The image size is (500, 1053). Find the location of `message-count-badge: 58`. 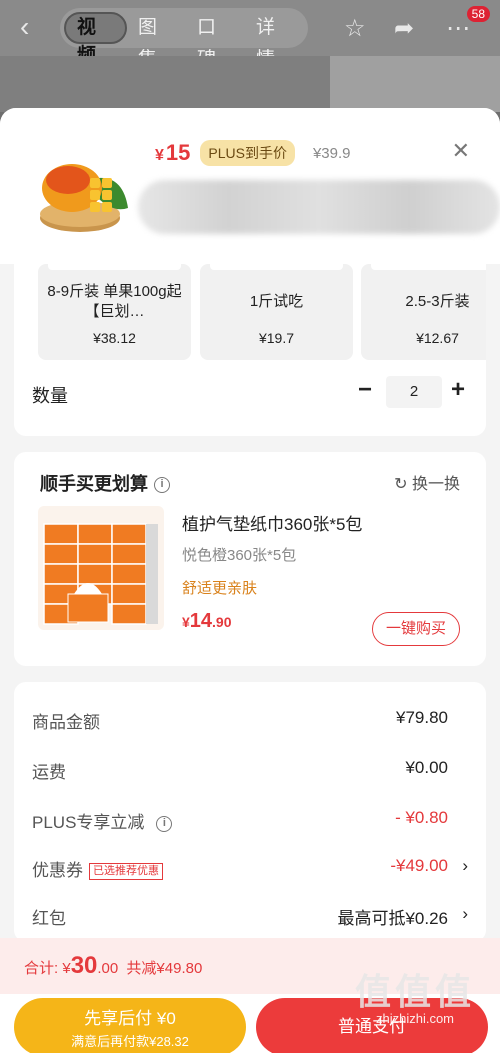

message-count-badge: 58 is located at coordinates (478, 14).